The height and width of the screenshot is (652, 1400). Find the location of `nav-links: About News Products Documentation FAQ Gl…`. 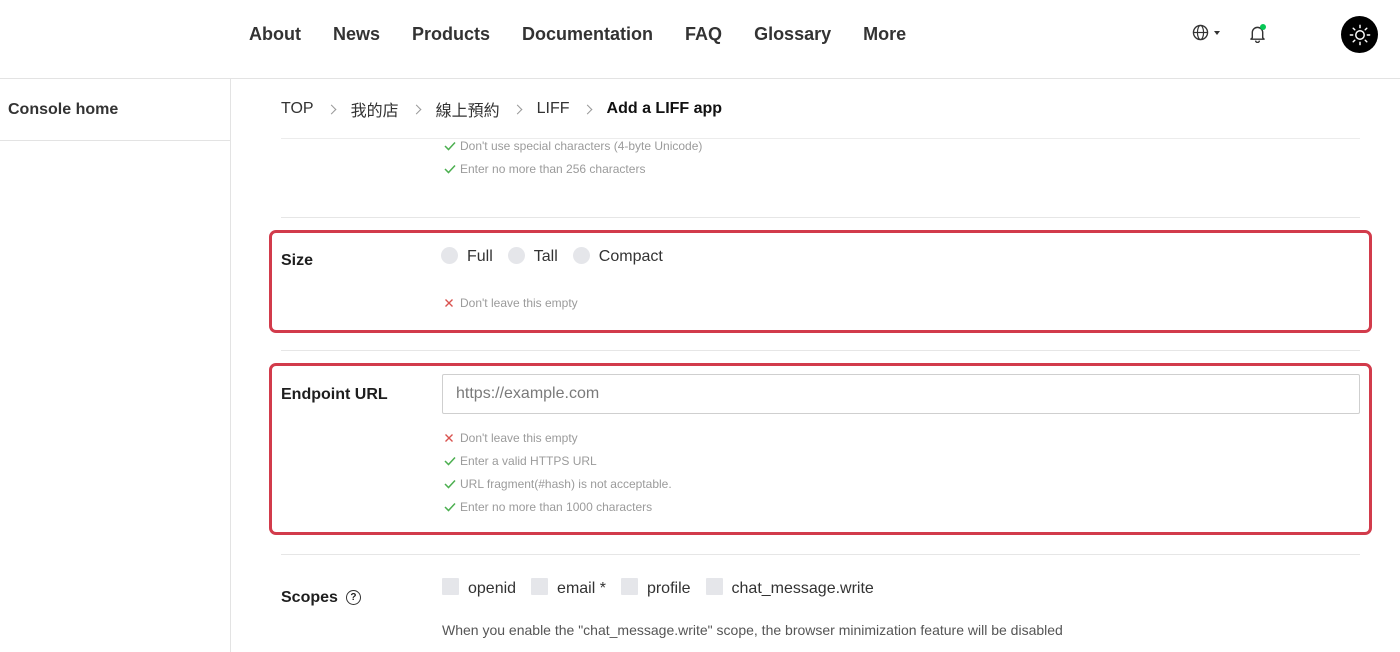

nav-links: About News Products Documentation FAQ Gl… is located at coordinates (593, 34).